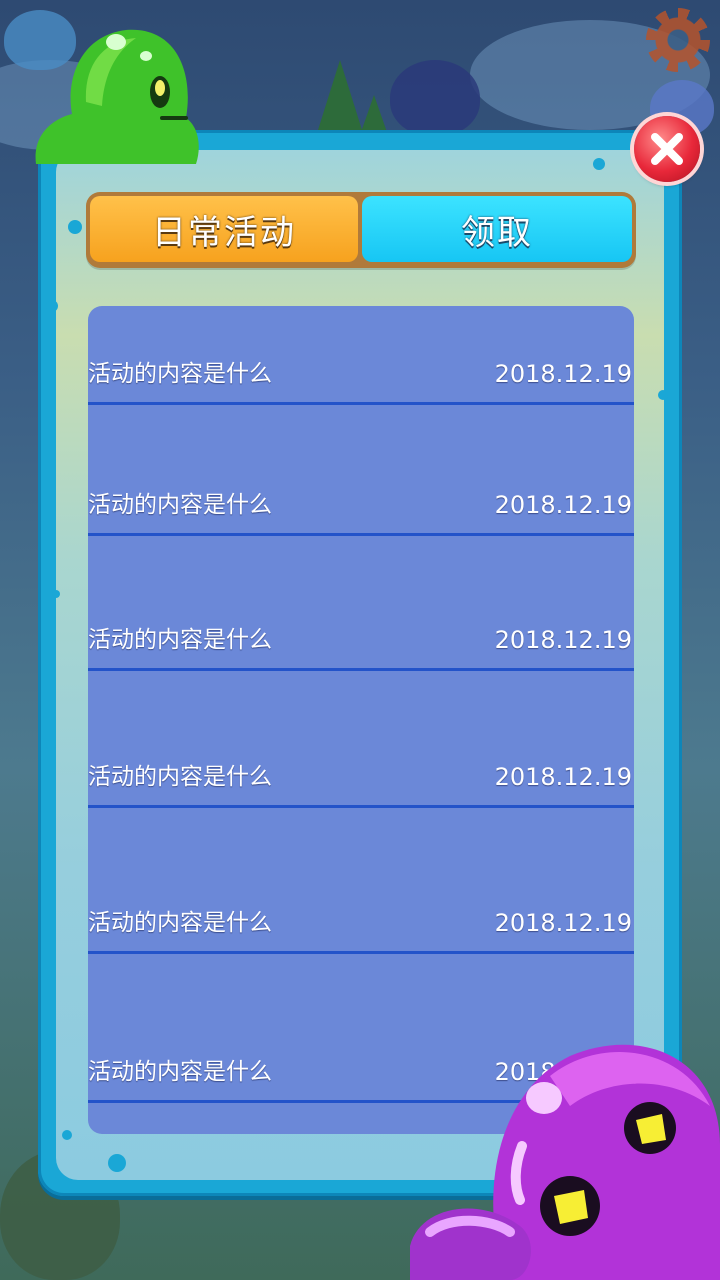 The image size is (720, 1280). What do you see at coordinates (117, 96) in the screenshot?
I see `green-slime-mascot` at bounding box center [117, 96].